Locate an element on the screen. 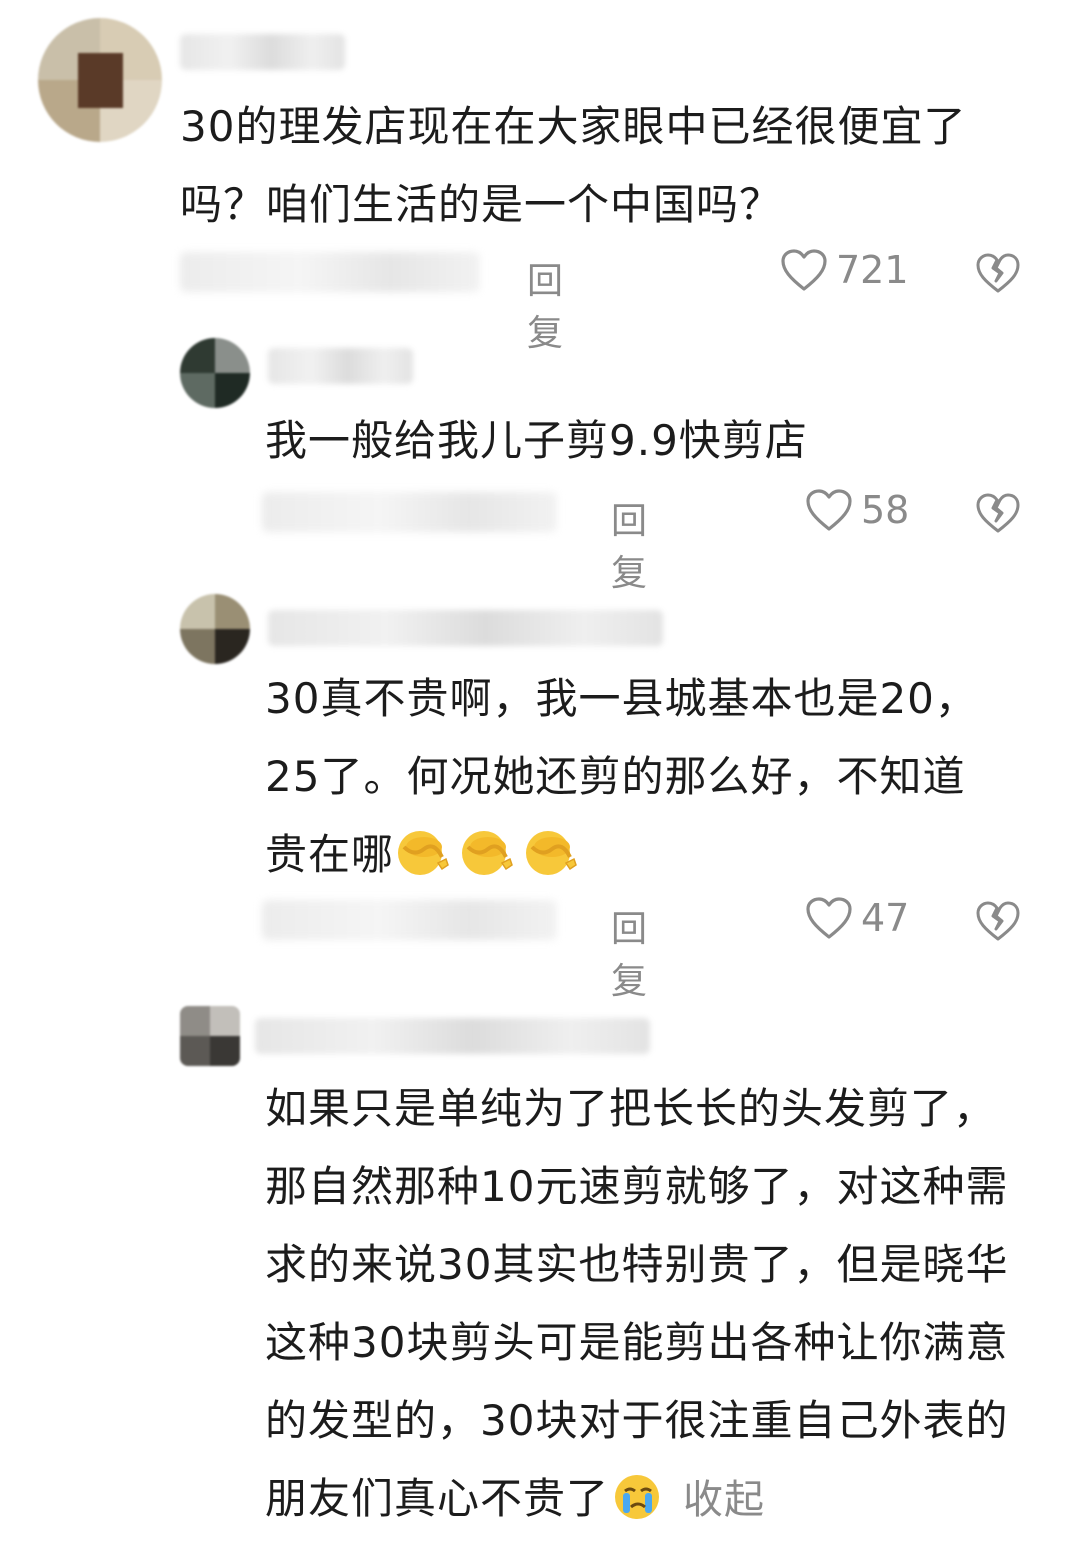 The width and height of the screenshot is (1080, 1550). comment-text: 30的理发店现在在大家眼中已经很便宜了吗？咱们生活的是一个中国吗？ is located at coordinates (573, 165).